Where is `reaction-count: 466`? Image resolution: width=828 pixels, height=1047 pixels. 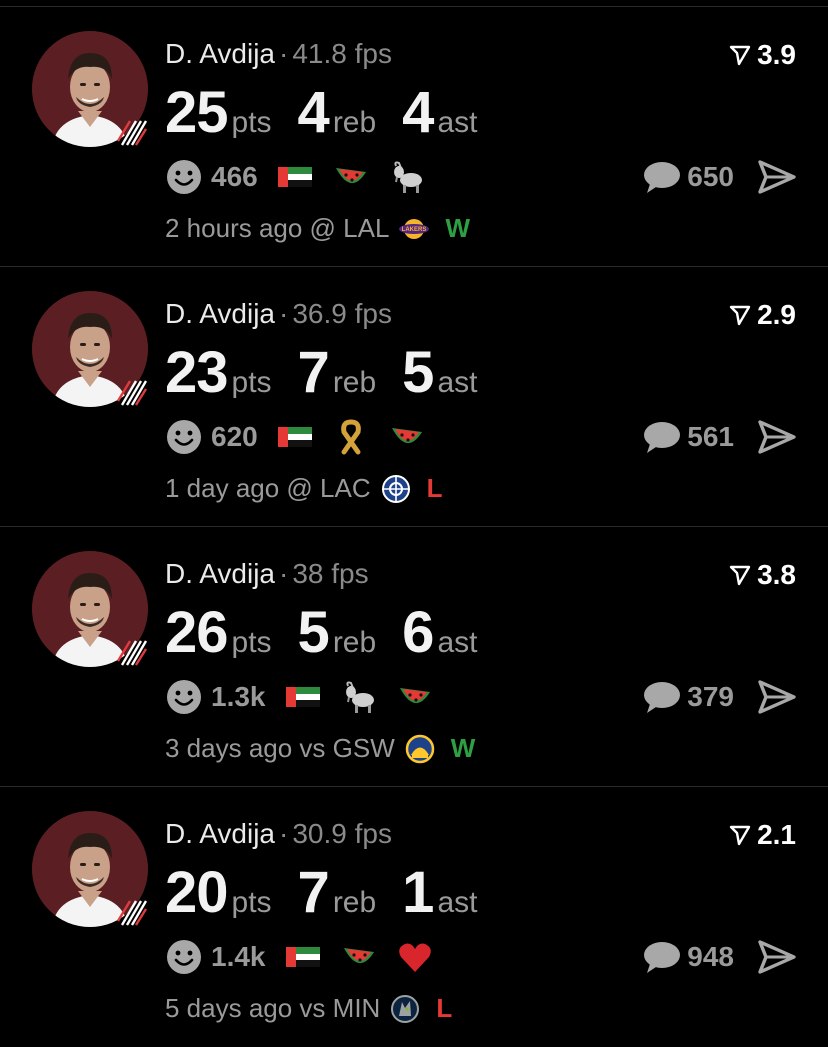 reaction-count: 466 is located at coordinates (234, 176).